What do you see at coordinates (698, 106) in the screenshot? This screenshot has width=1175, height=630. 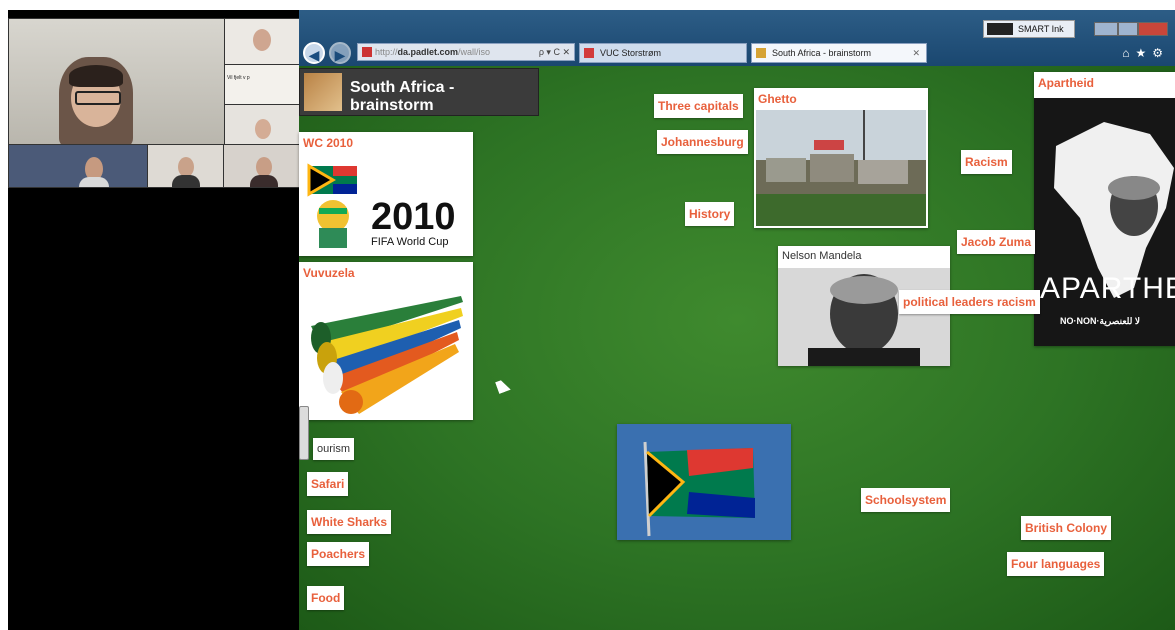 I see `note-three-capitals: Three capitals` at bounding box center [698, 106].